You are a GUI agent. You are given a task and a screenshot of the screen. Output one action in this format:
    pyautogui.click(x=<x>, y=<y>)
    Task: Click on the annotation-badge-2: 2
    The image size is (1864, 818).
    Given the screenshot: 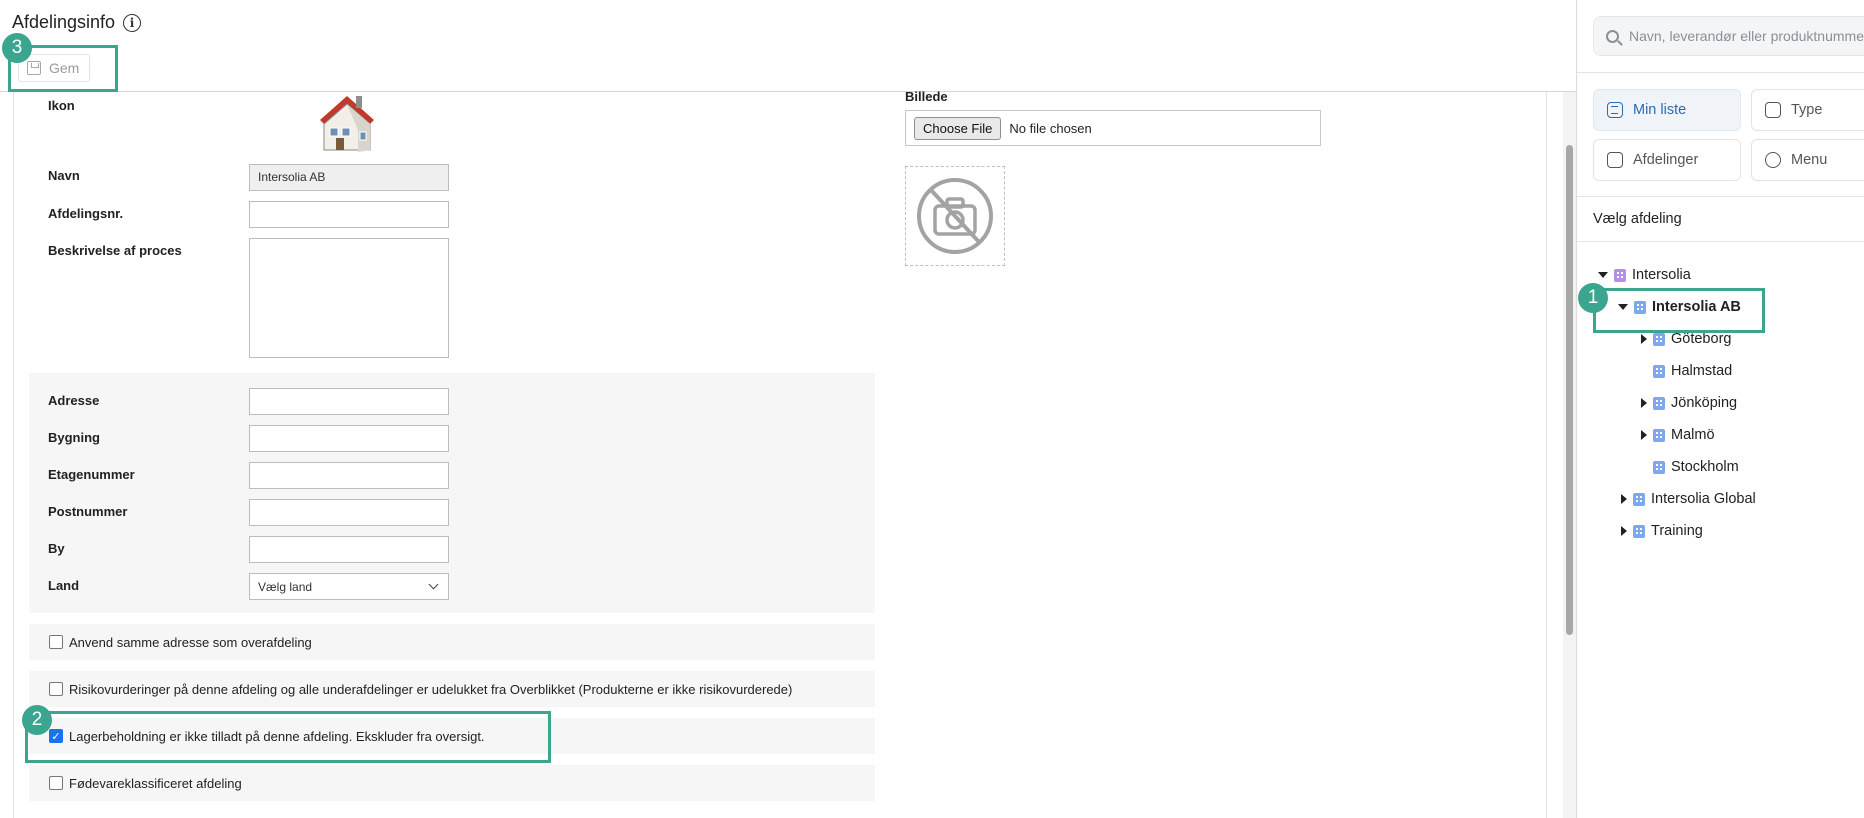 What is the action you would take?
    pyautogui.click(x=37, y=720)
    